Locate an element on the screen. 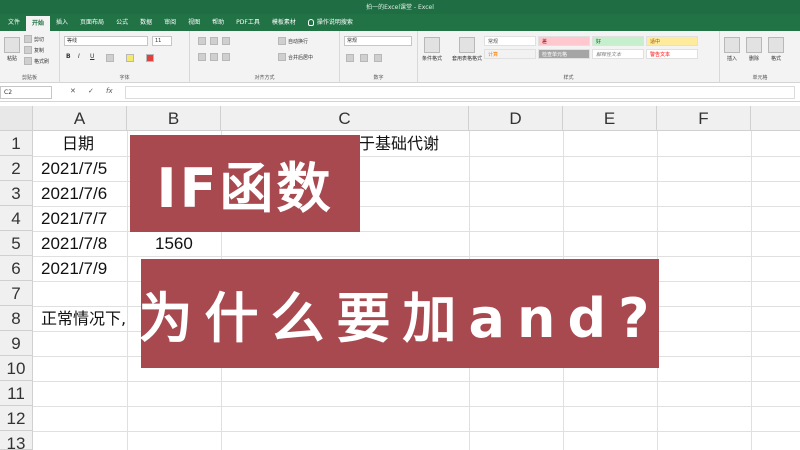  cell-a2: 2021/7/5 is located at coordinates (74, 168).